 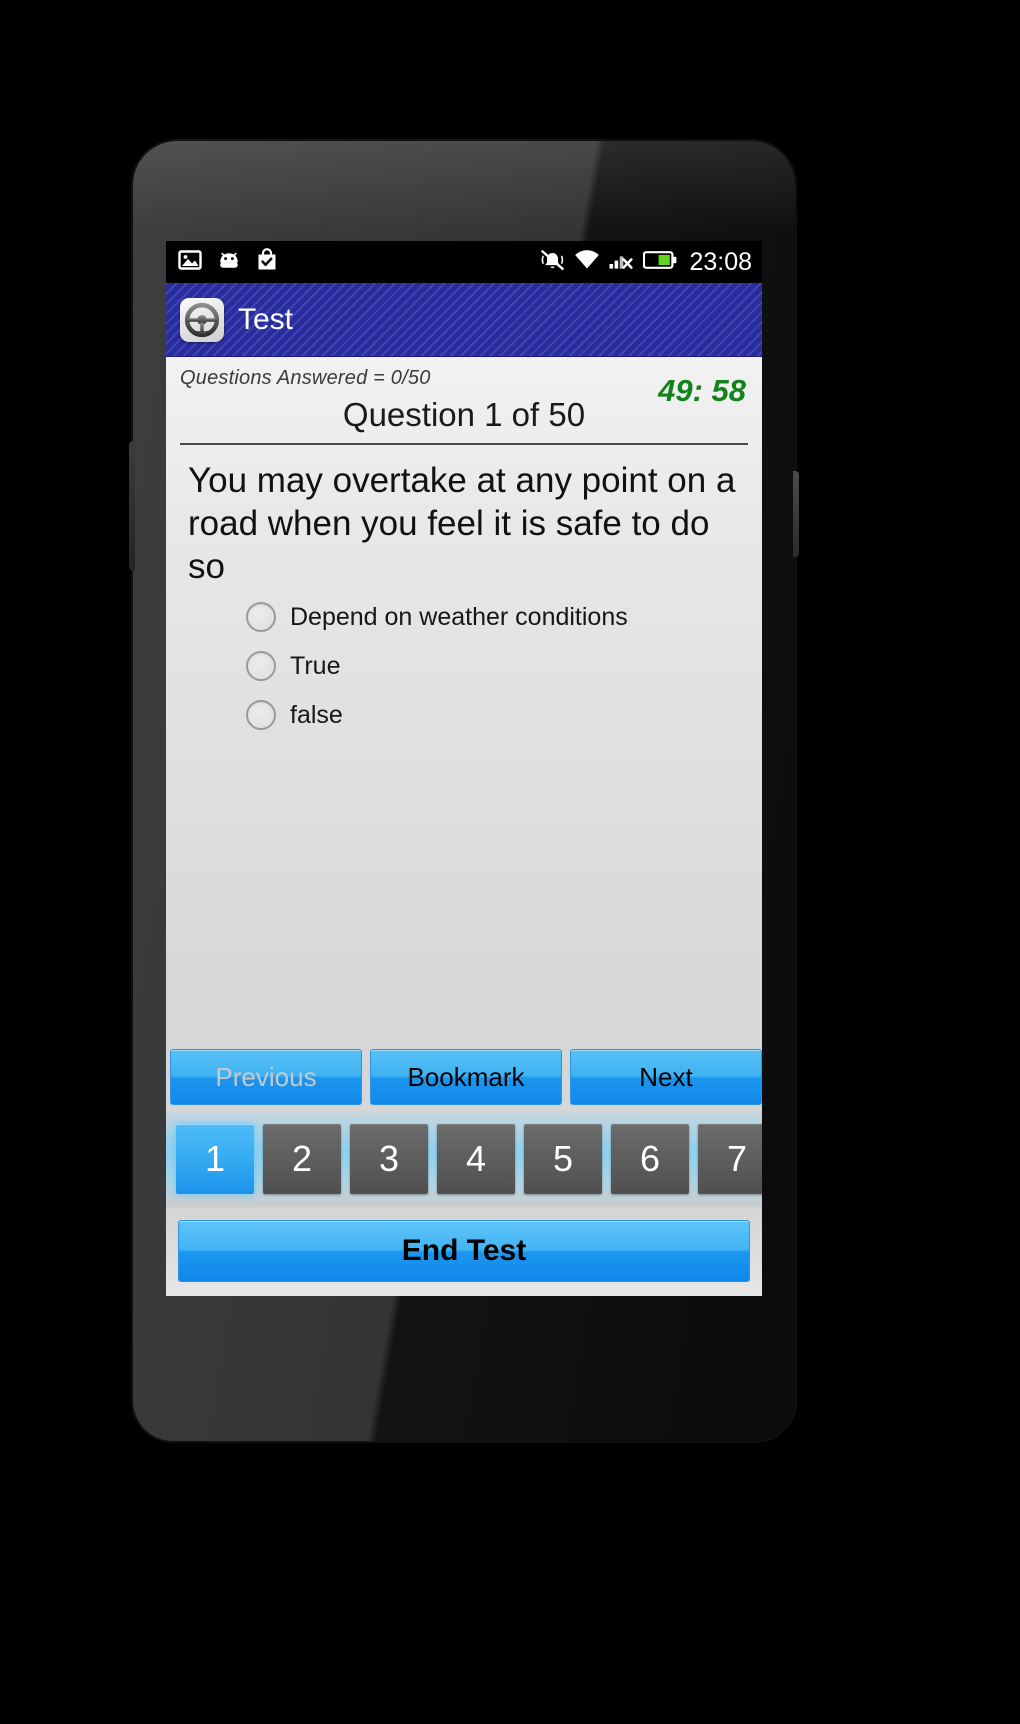 What do you see at coordinates (552, 262) in the screenshot?
I see `vibrate-muted-icon` at bounding box center [552, 262].